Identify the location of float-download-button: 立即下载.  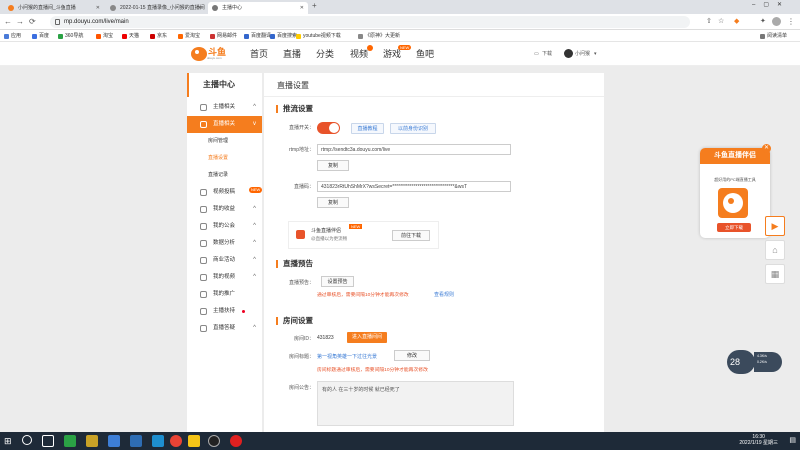
(734, 227).